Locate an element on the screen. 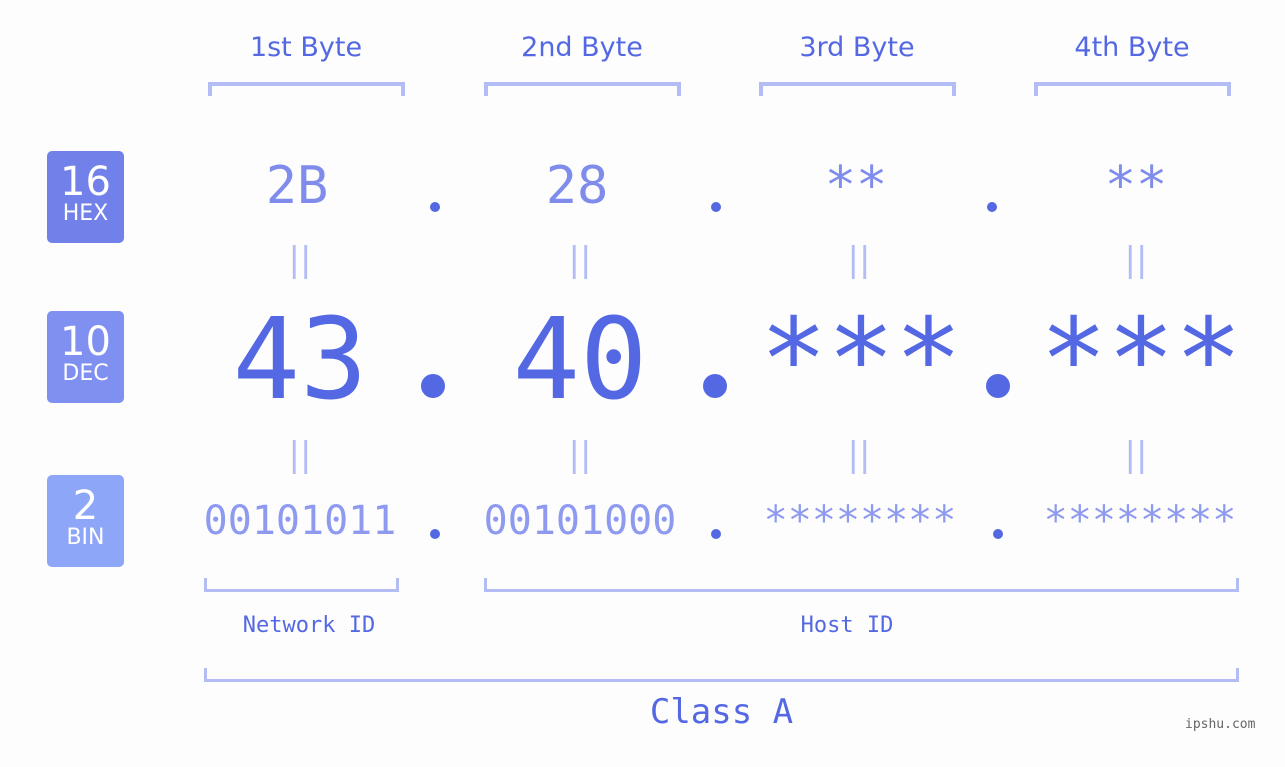 The image size is (1285, 767). hex-badge: 16 HEX is located at coordinates (85, 197).